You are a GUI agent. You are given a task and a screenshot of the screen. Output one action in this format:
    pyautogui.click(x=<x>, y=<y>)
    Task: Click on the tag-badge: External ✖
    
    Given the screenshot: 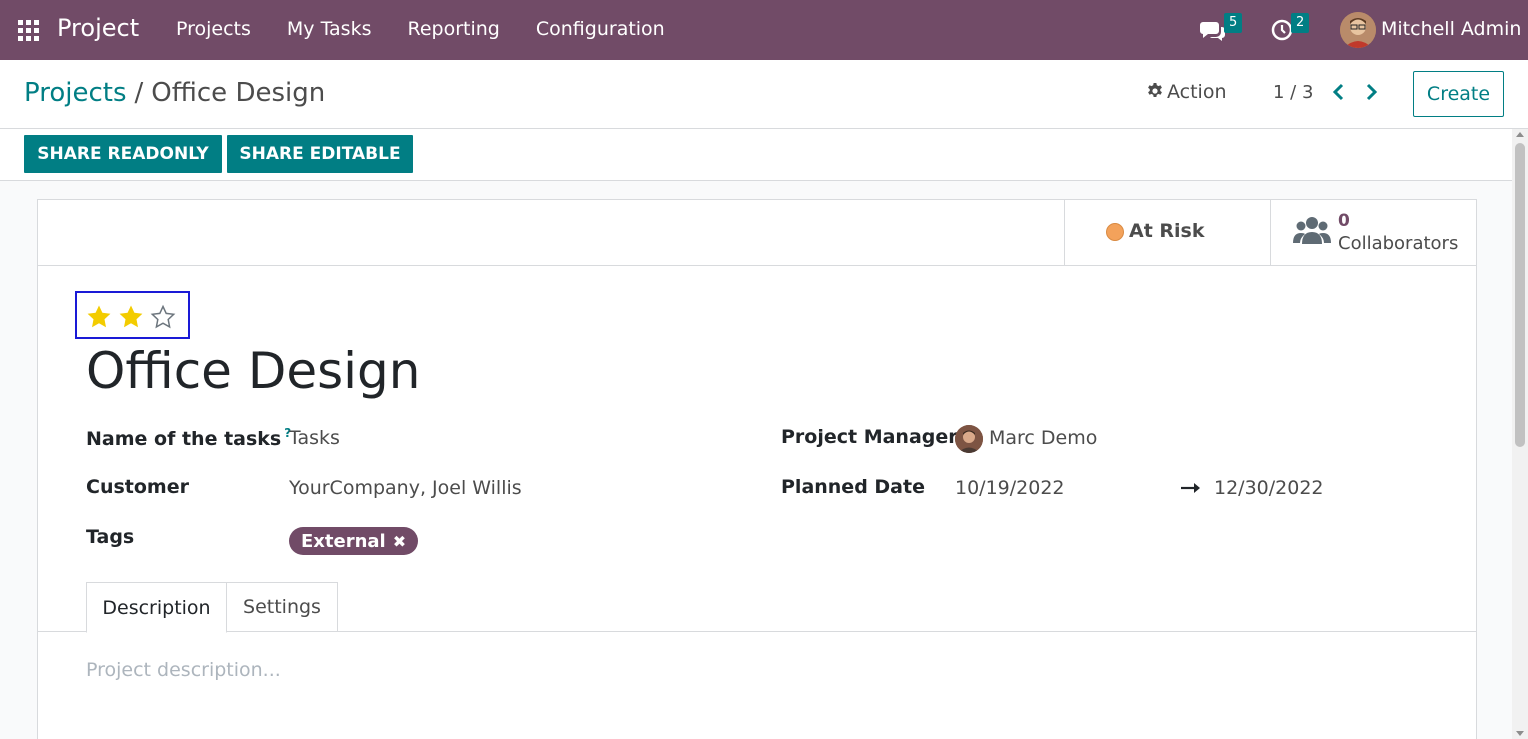 What is the action you would take?
    pyautogui.click(x=354, y=541)
    